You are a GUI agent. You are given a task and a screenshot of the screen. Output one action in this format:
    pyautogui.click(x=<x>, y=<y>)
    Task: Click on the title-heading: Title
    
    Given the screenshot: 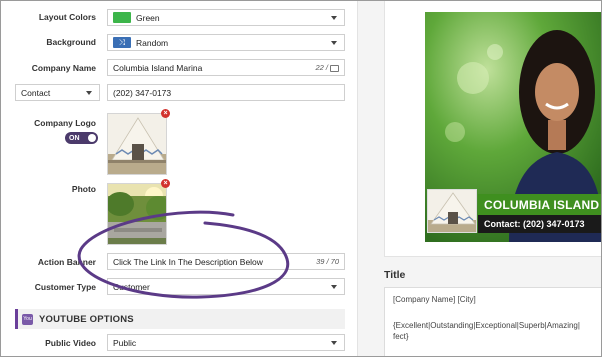 What is the action you would take?
    pyautogui.click(x=395, y=275)
    